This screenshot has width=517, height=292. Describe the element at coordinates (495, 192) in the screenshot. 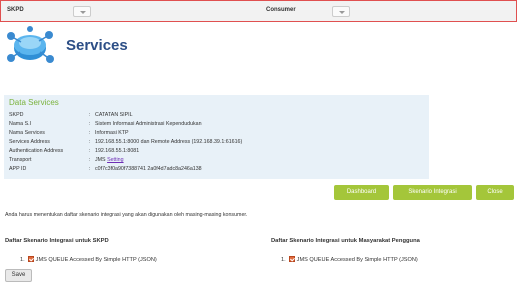

I see `close-button: Close` at that location.